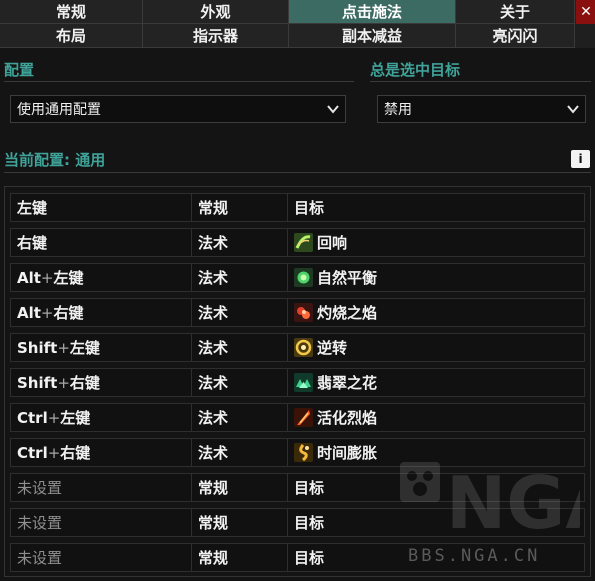  What do you see at coordinates (37, 347) in the screenshot?
I see `binding-modifier: Shift` at bounding box center [37, 347].